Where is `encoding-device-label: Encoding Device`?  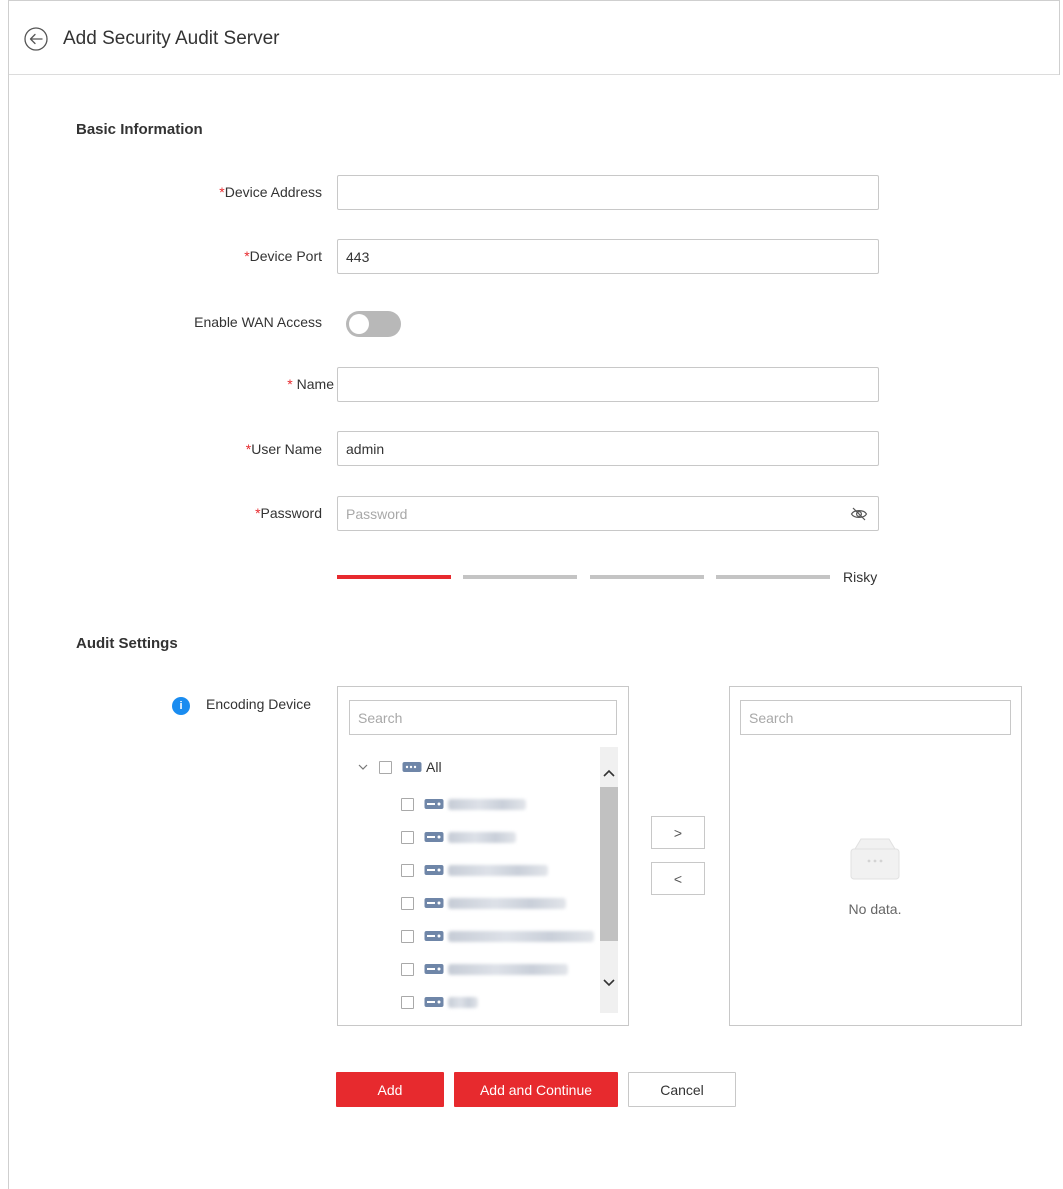 encoding-device-label: Encoding Device is located at coordinates (259, 704).